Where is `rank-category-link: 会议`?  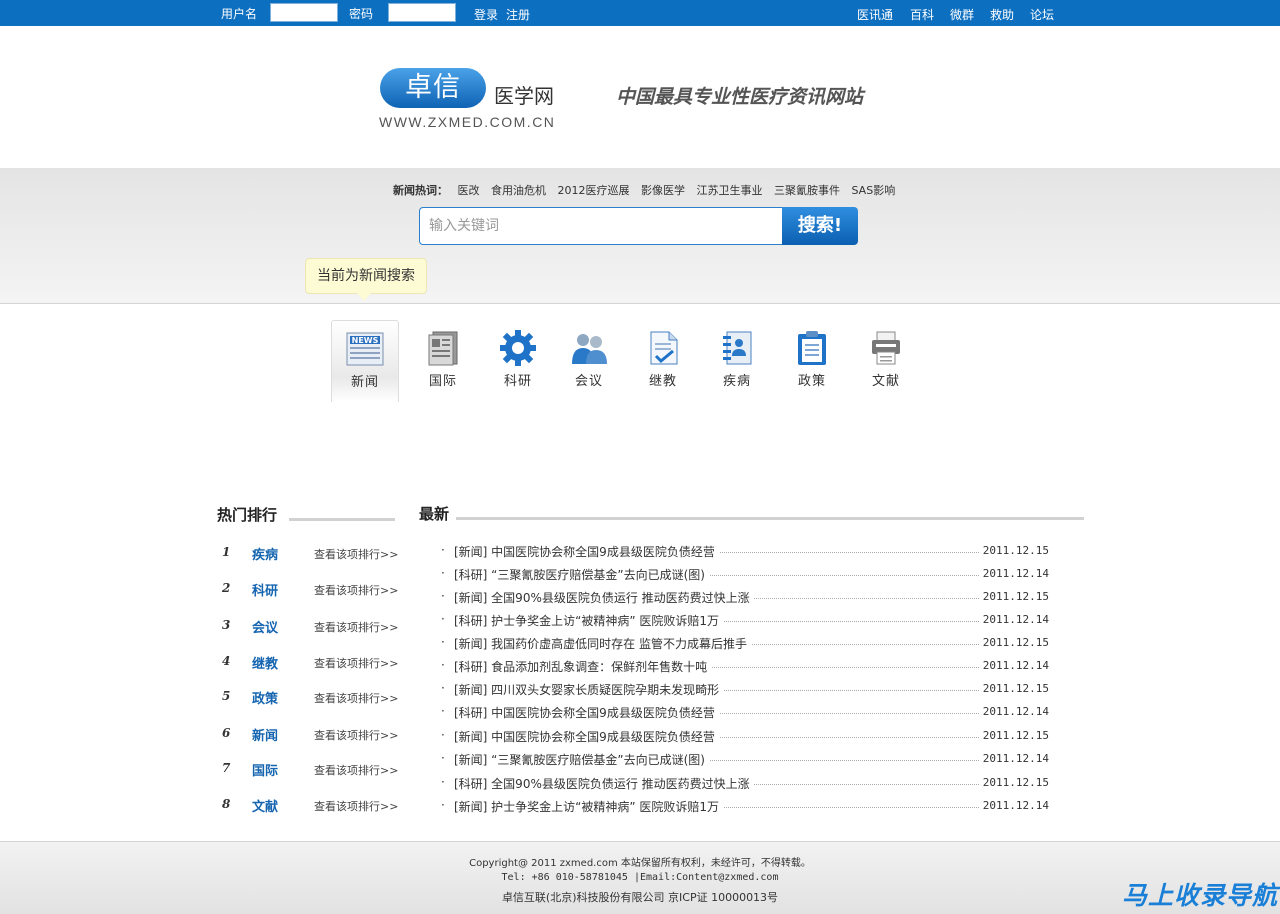
rank-category-link: 会议 is located at coordinates (265, 626).